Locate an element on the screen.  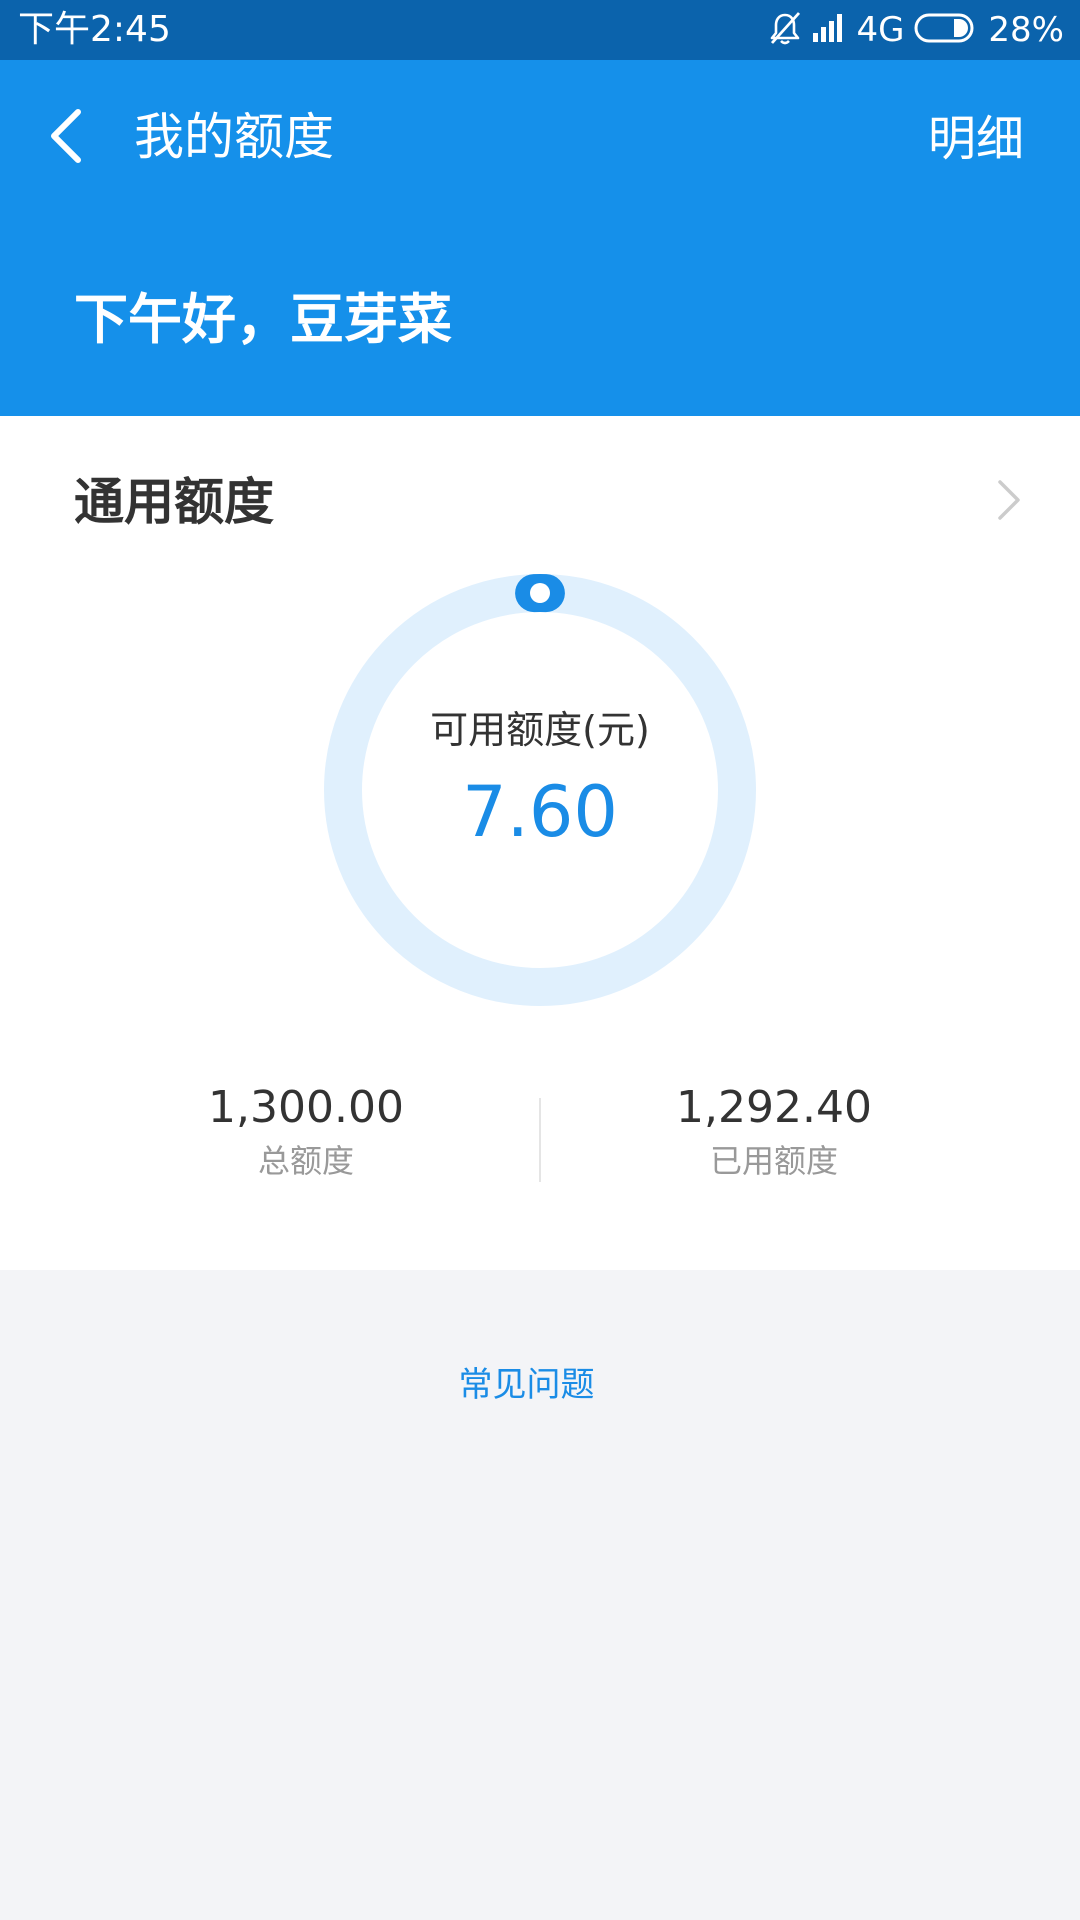
chevron-left-icon is located at coordinates (66, 138).